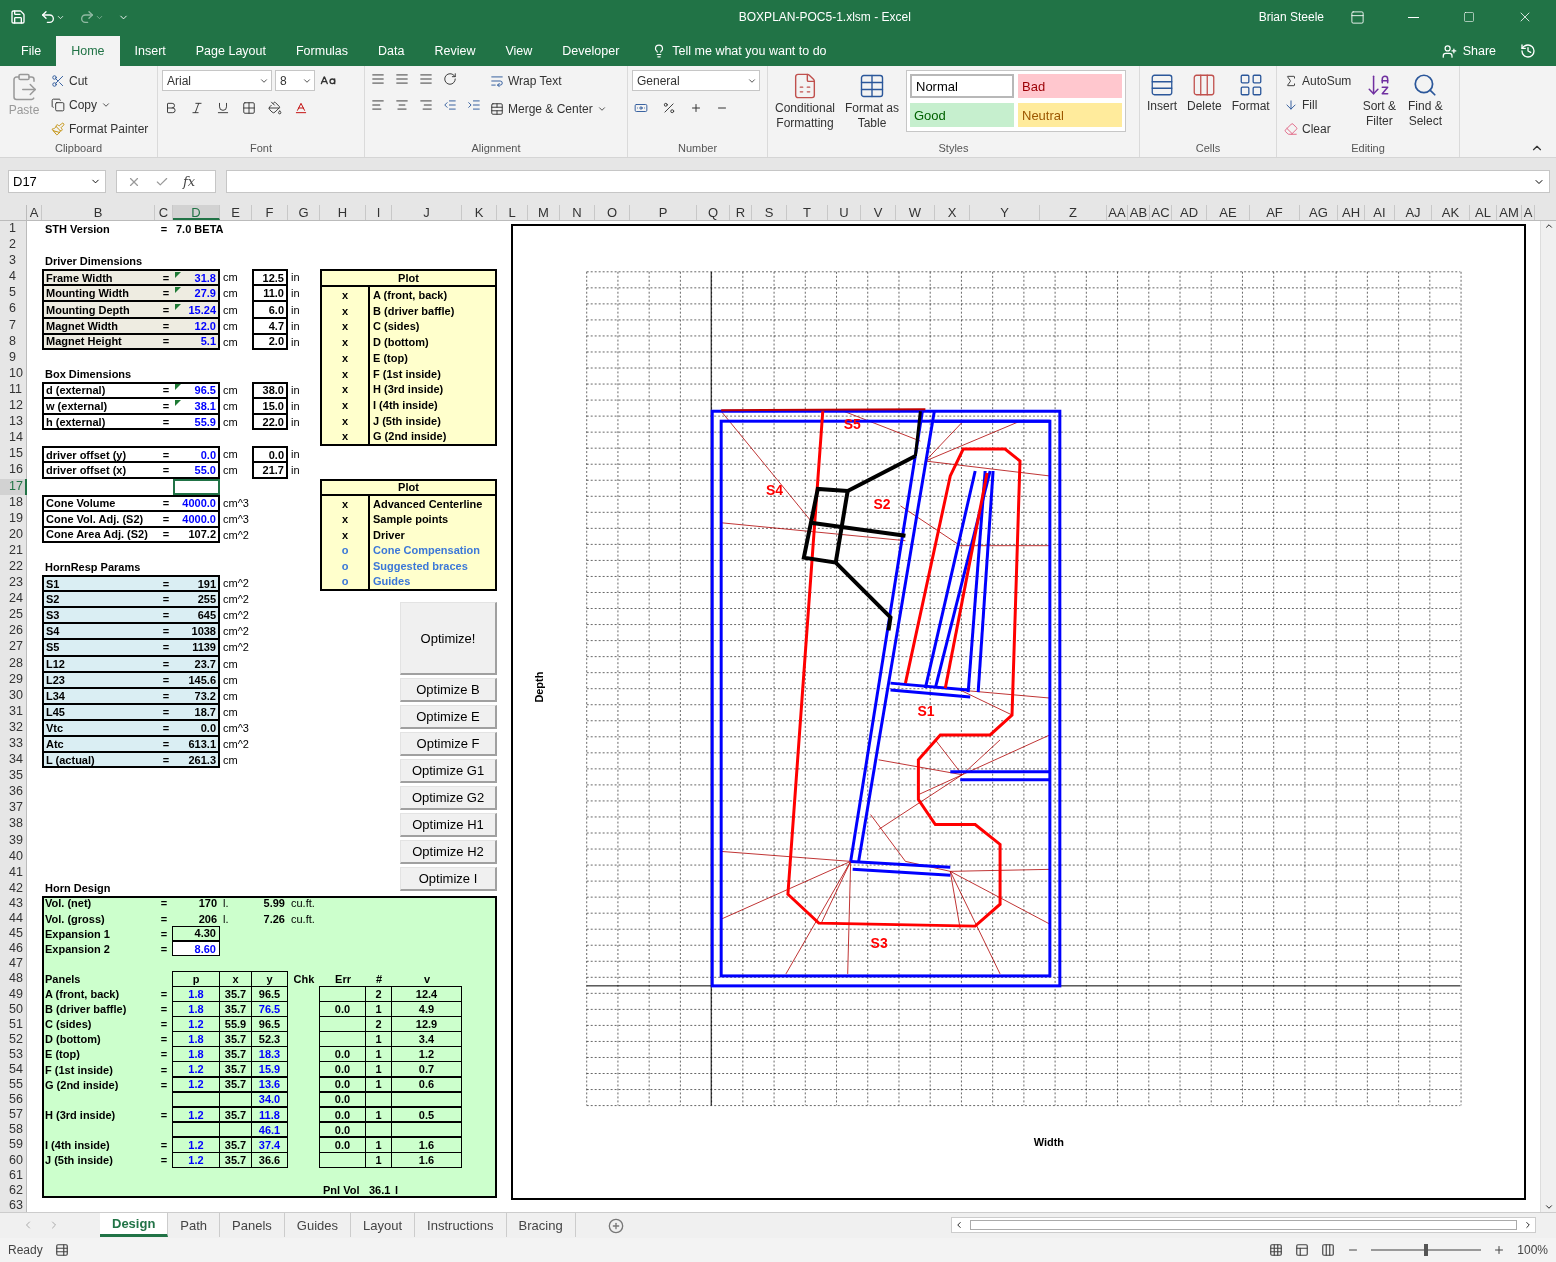 The image size is (1556, 1262). What do you see at coordinates (13, 934) in the screenshot?
I see `row-header: 45` at bounding box center [13, 934].